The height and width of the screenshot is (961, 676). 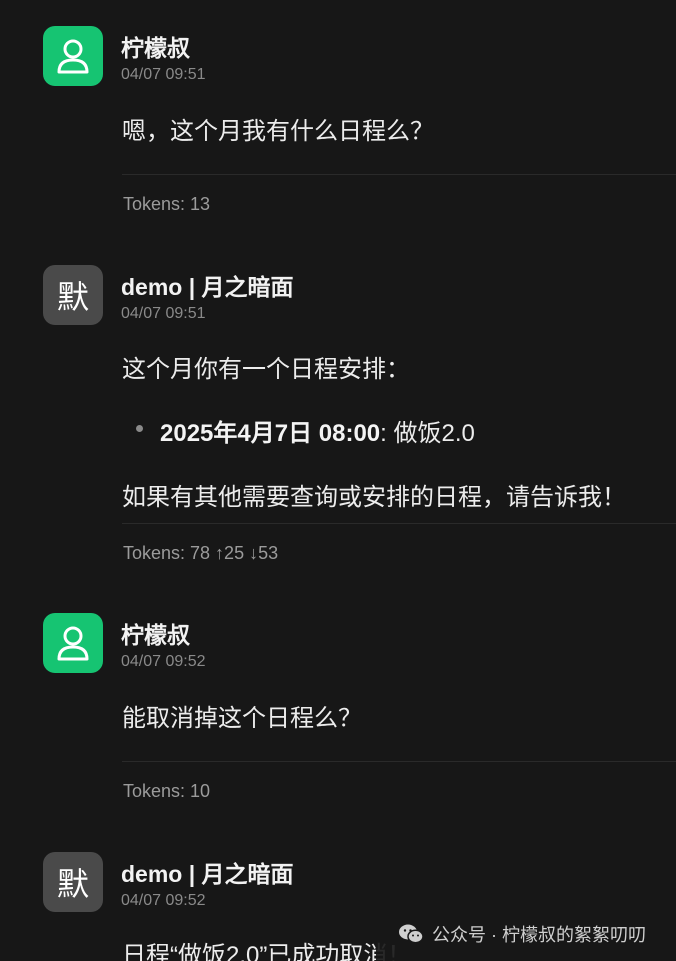 What do you see at coordinates (411, 934) in the screenshot?
I see `wechat-icon` at bounding box center [411, 934].